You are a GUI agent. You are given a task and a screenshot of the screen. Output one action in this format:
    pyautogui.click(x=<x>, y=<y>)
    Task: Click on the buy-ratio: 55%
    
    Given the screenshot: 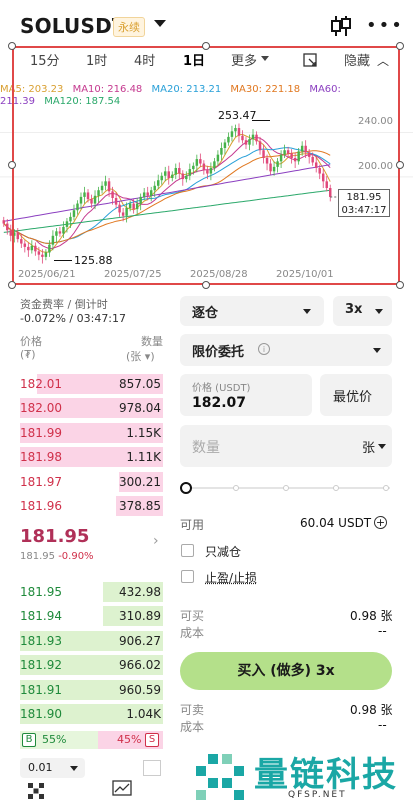 What is the action you would take?
    pyautogui.click(x=54, y=739)
    